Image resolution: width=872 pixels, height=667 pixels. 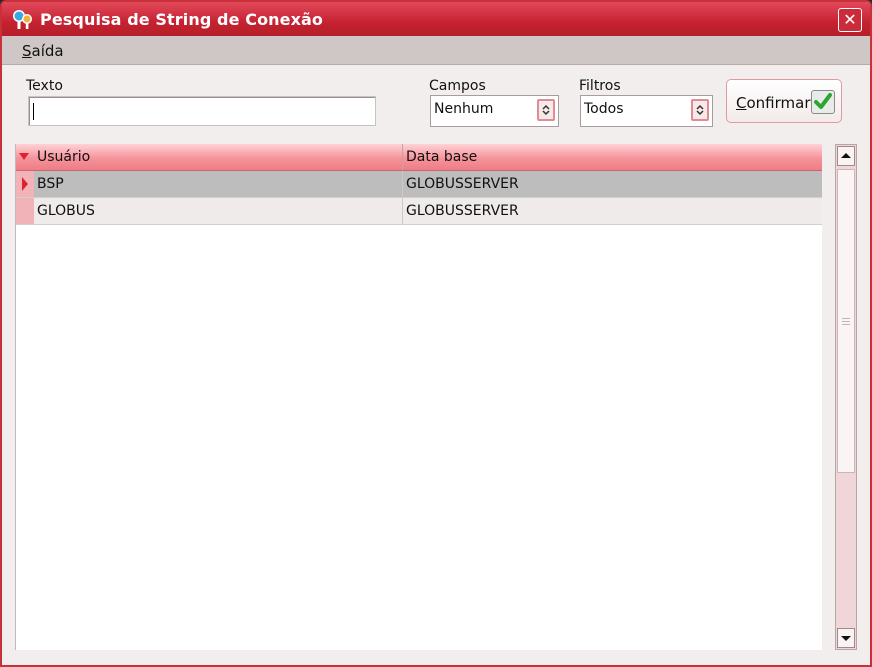 I want to click on arrow-up-icon, so click(x=846, y=155).